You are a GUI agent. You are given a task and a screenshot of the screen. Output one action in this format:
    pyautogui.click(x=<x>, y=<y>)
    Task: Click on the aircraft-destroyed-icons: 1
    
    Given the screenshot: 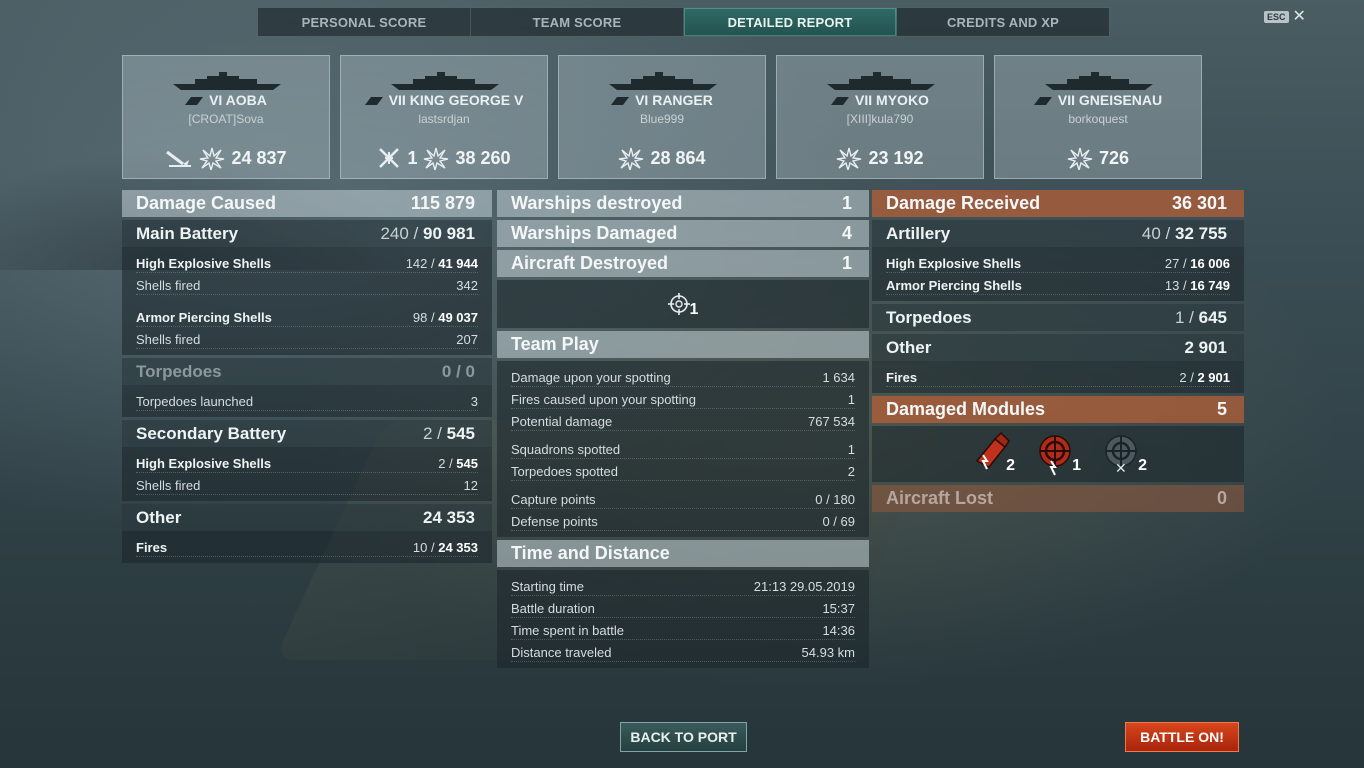 What is the action you would take?
    pyautogui.click(x=683, y=304)
    